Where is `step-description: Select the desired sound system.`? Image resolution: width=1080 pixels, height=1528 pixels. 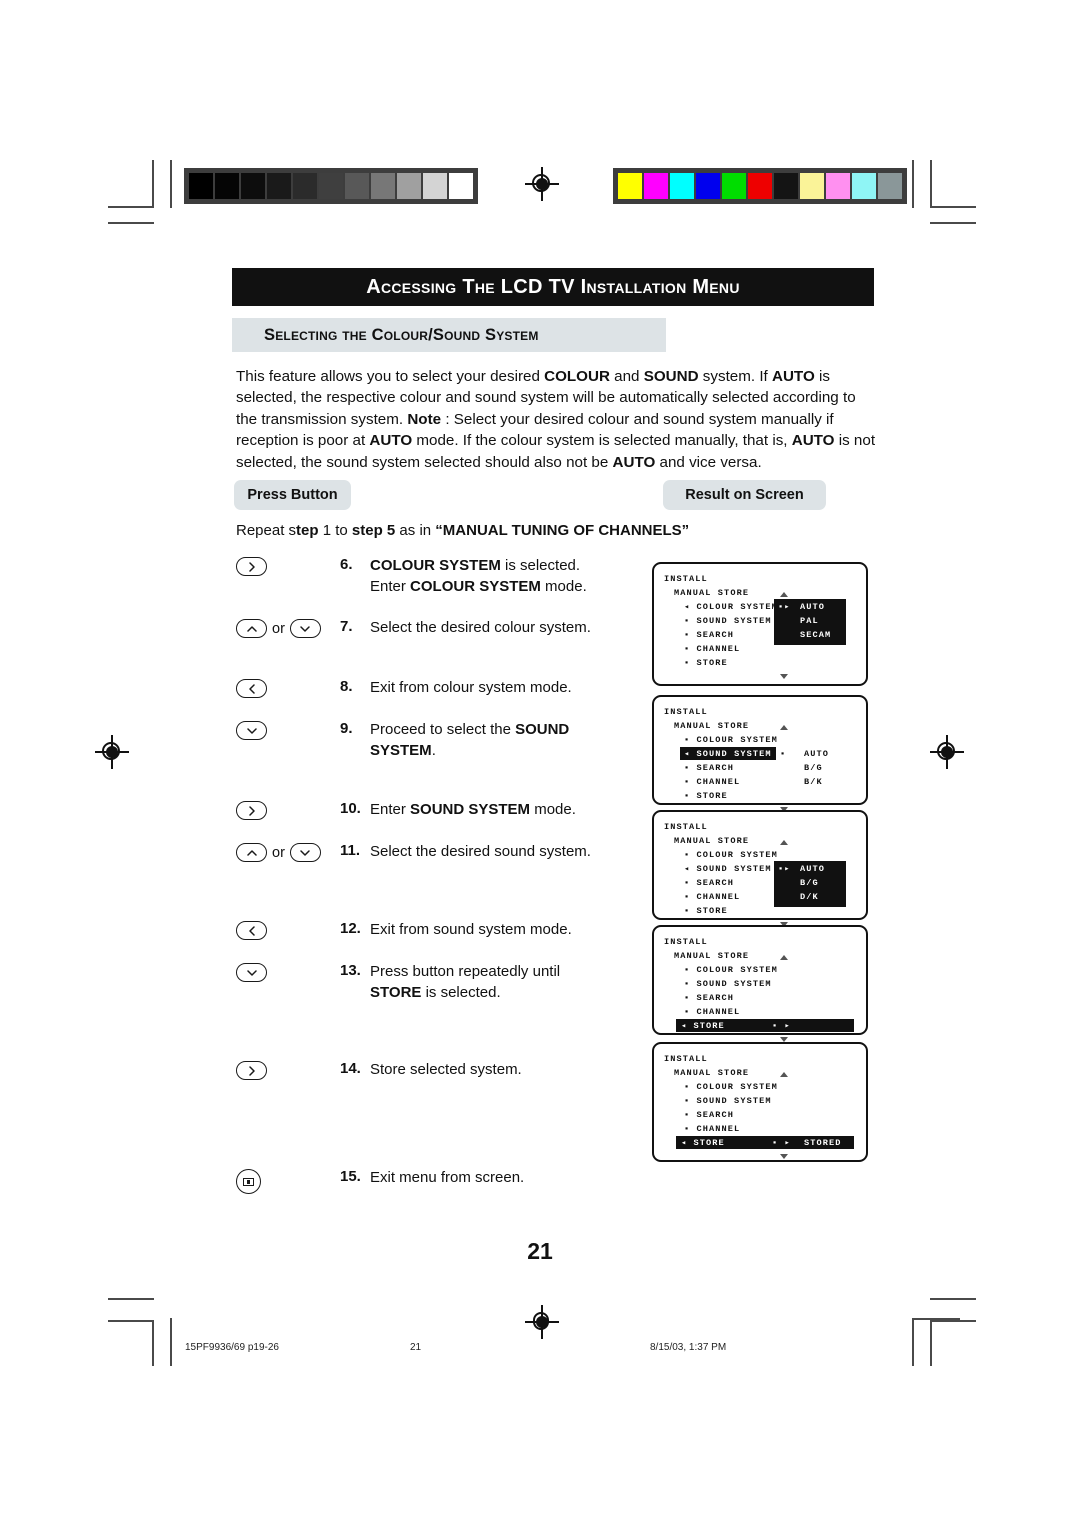 step-description: Select the desired sound system. is located at coordinates (480, 852).